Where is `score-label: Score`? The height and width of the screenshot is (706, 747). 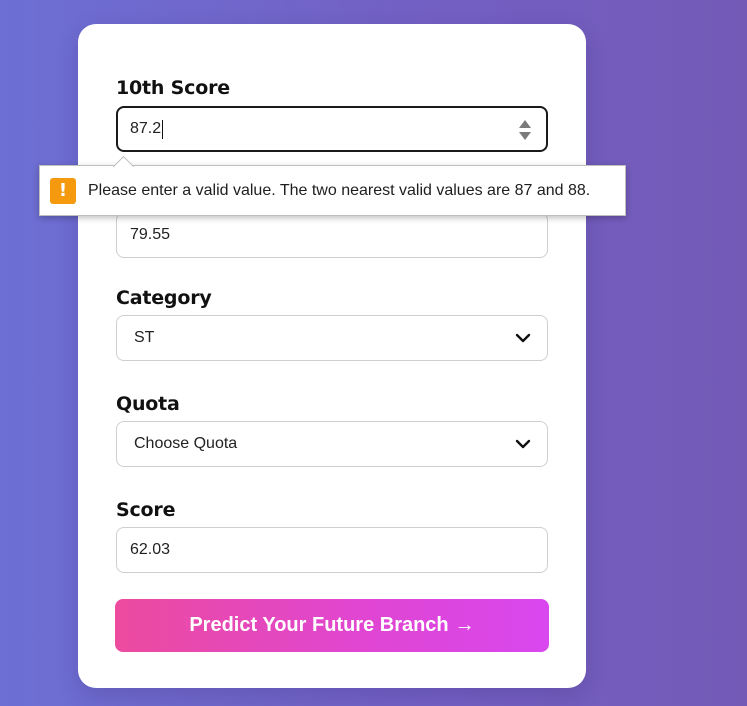 score-label: Score is located at coordinates (146, 510).